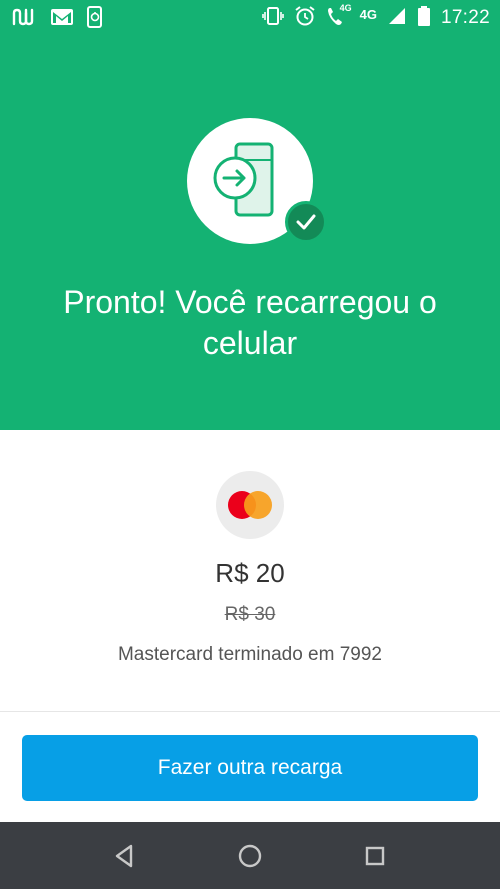 The width and height of the screenshot is (500, 889). Describe the element at coordinates (250, 322) in the screenshot. I see `success-title: Pronto! Você recarregou o celular` at that location.